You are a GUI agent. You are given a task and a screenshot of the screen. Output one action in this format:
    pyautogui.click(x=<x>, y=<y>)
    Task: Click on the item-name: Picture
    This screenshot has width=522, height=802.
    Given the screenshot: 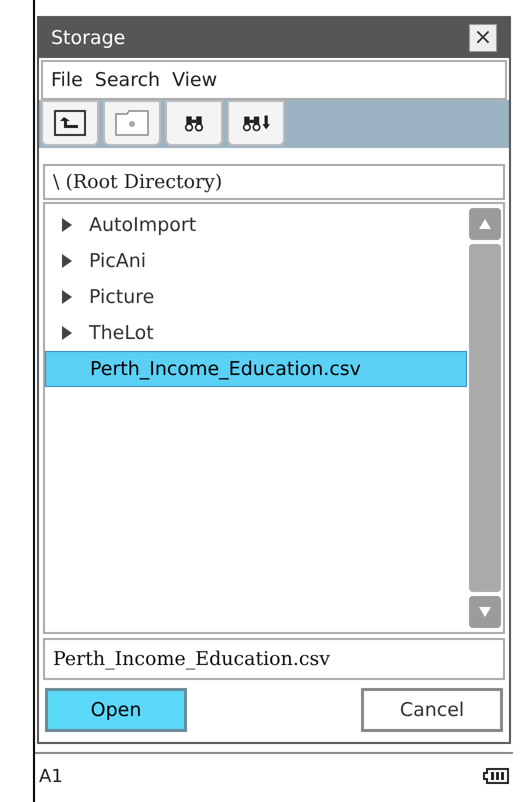 What is the action you would take?
    pyautogui.click(x=121, y=297)
    